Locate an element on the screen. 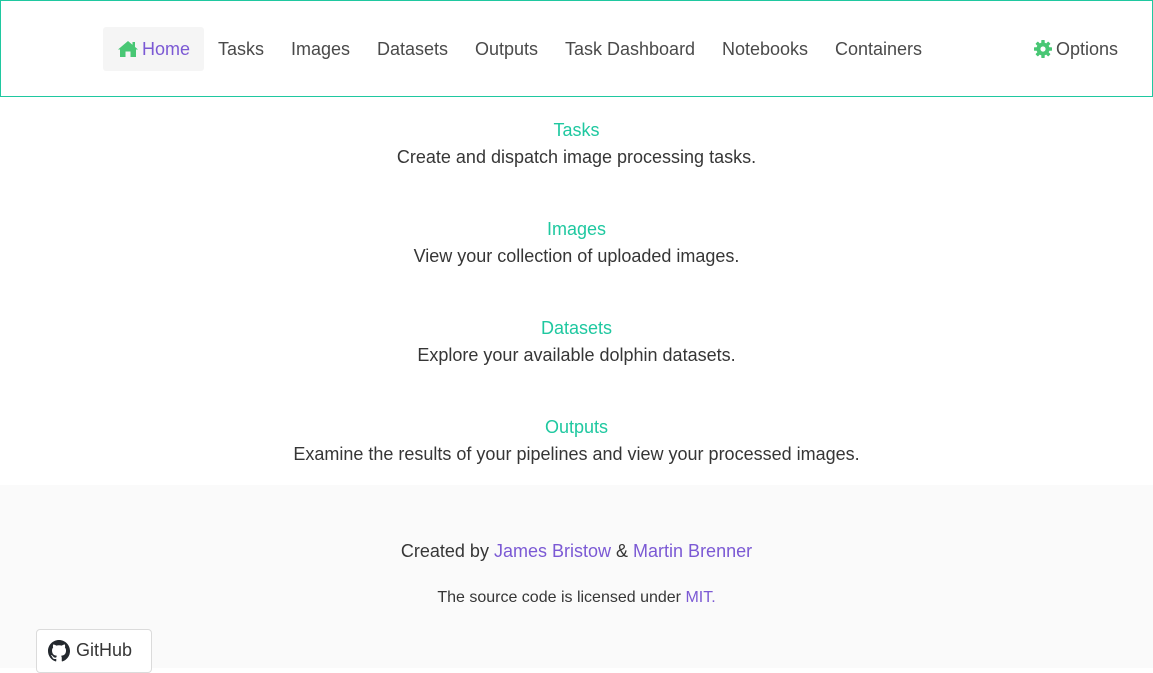  section-images-description: View your collection of uploaded images. is located at coordinates (576, 256).